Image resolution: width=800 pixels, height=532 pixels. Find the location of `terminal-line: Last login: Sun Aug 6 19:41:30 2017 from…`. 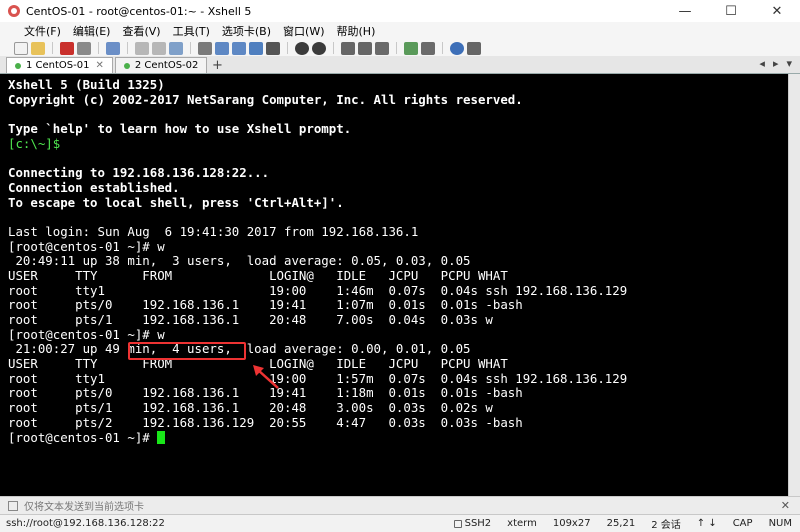

terminal-line: Last login: Sun Aug 6 19:41:30 2017 from… is located at coordinates (213, 231).